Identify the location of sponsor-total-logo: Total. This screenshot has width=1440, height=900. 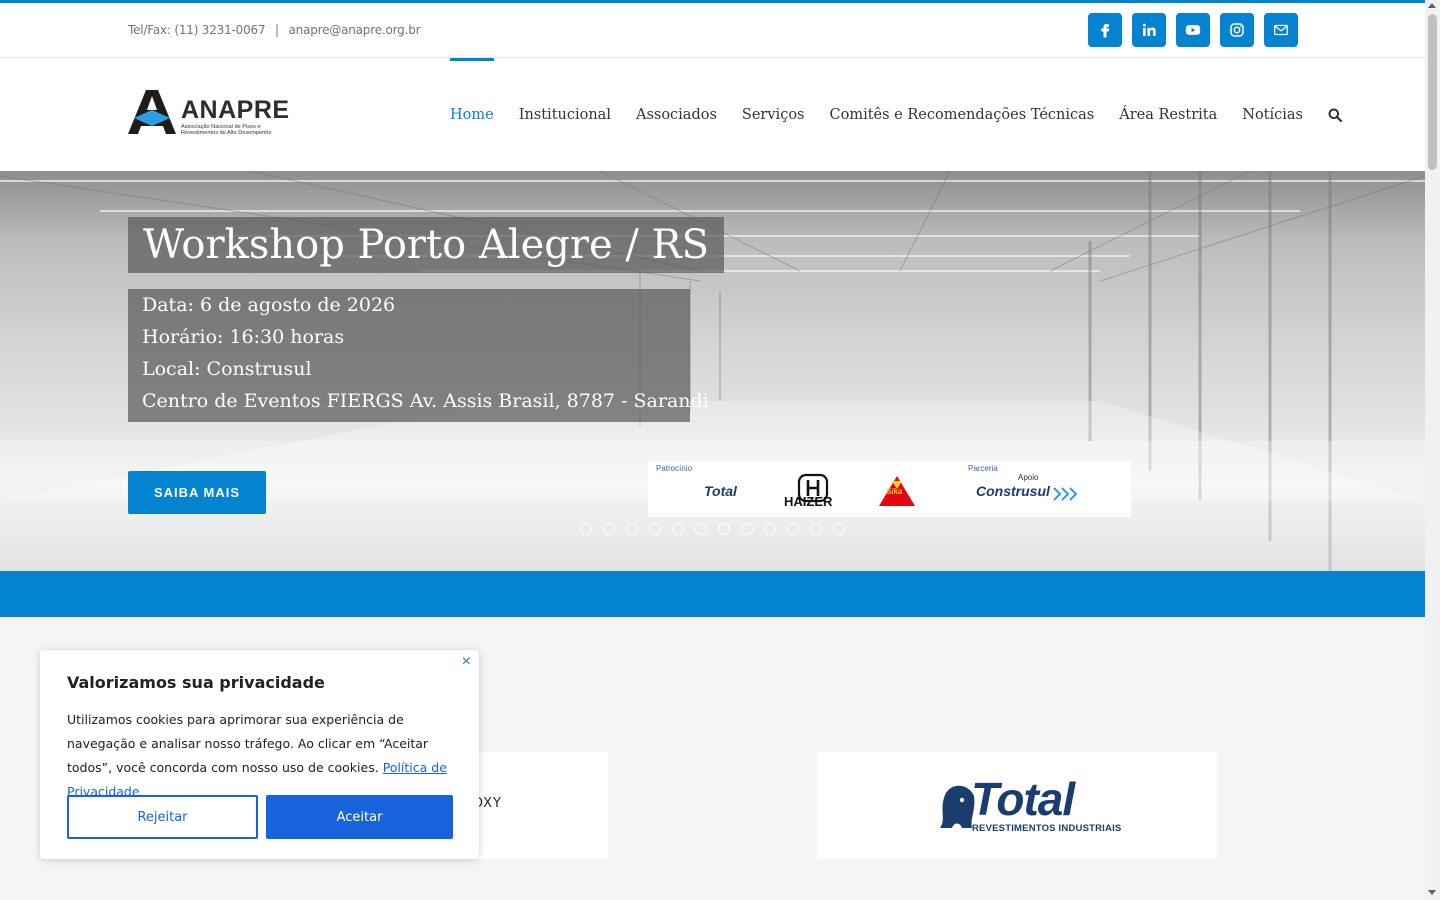
(720, 491).